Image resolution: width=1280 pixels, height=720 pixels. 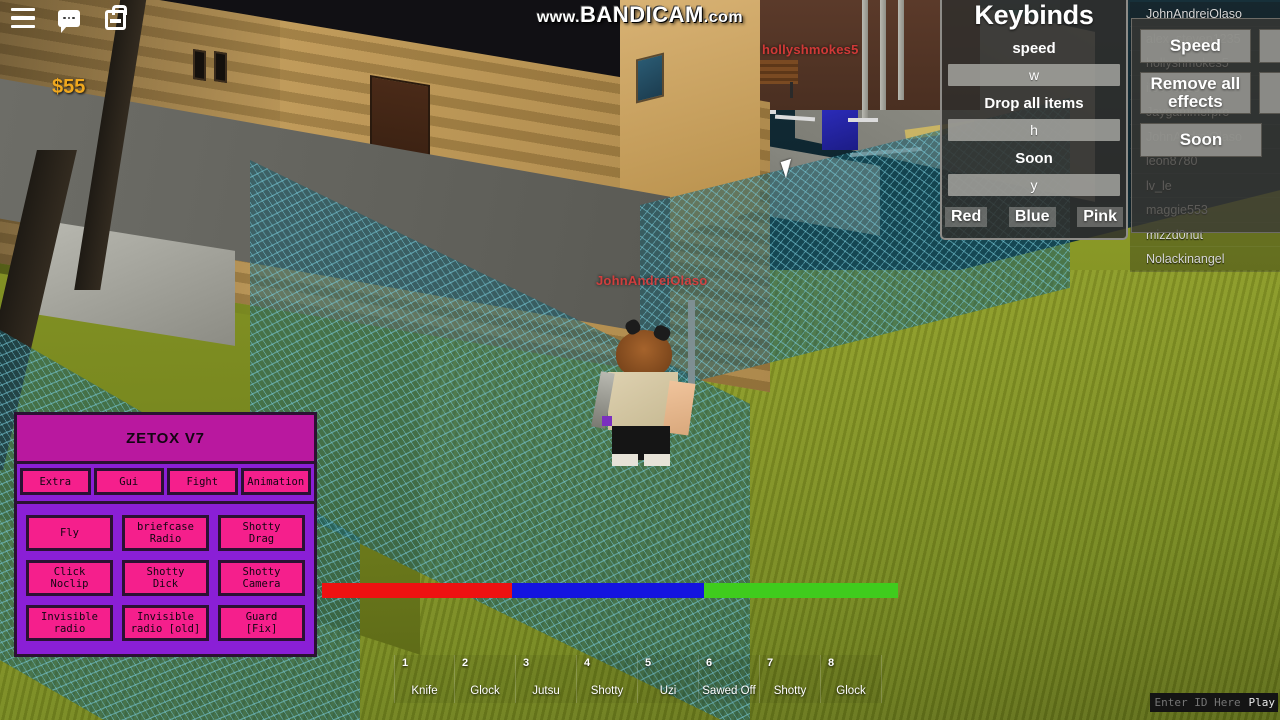 I want to click on zetox-button-fly: Fly, so click(x=69, y=533).